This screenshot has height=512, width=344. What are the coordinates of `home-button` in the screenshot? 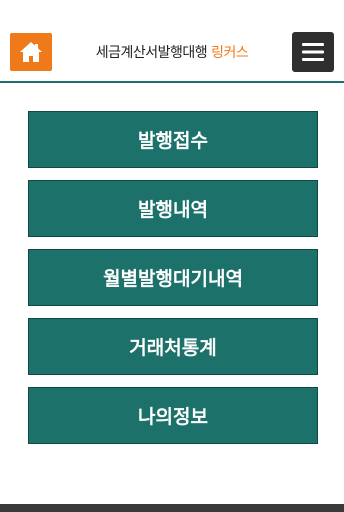 It's located at (31, 52).